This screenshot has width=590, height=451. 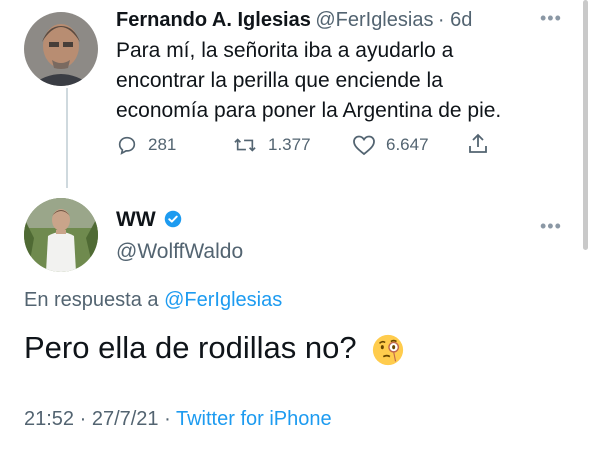 What do you see at coordinates (585, 125) in the screenshot?
I see `scrollbar` at bounding box center [585, 125].